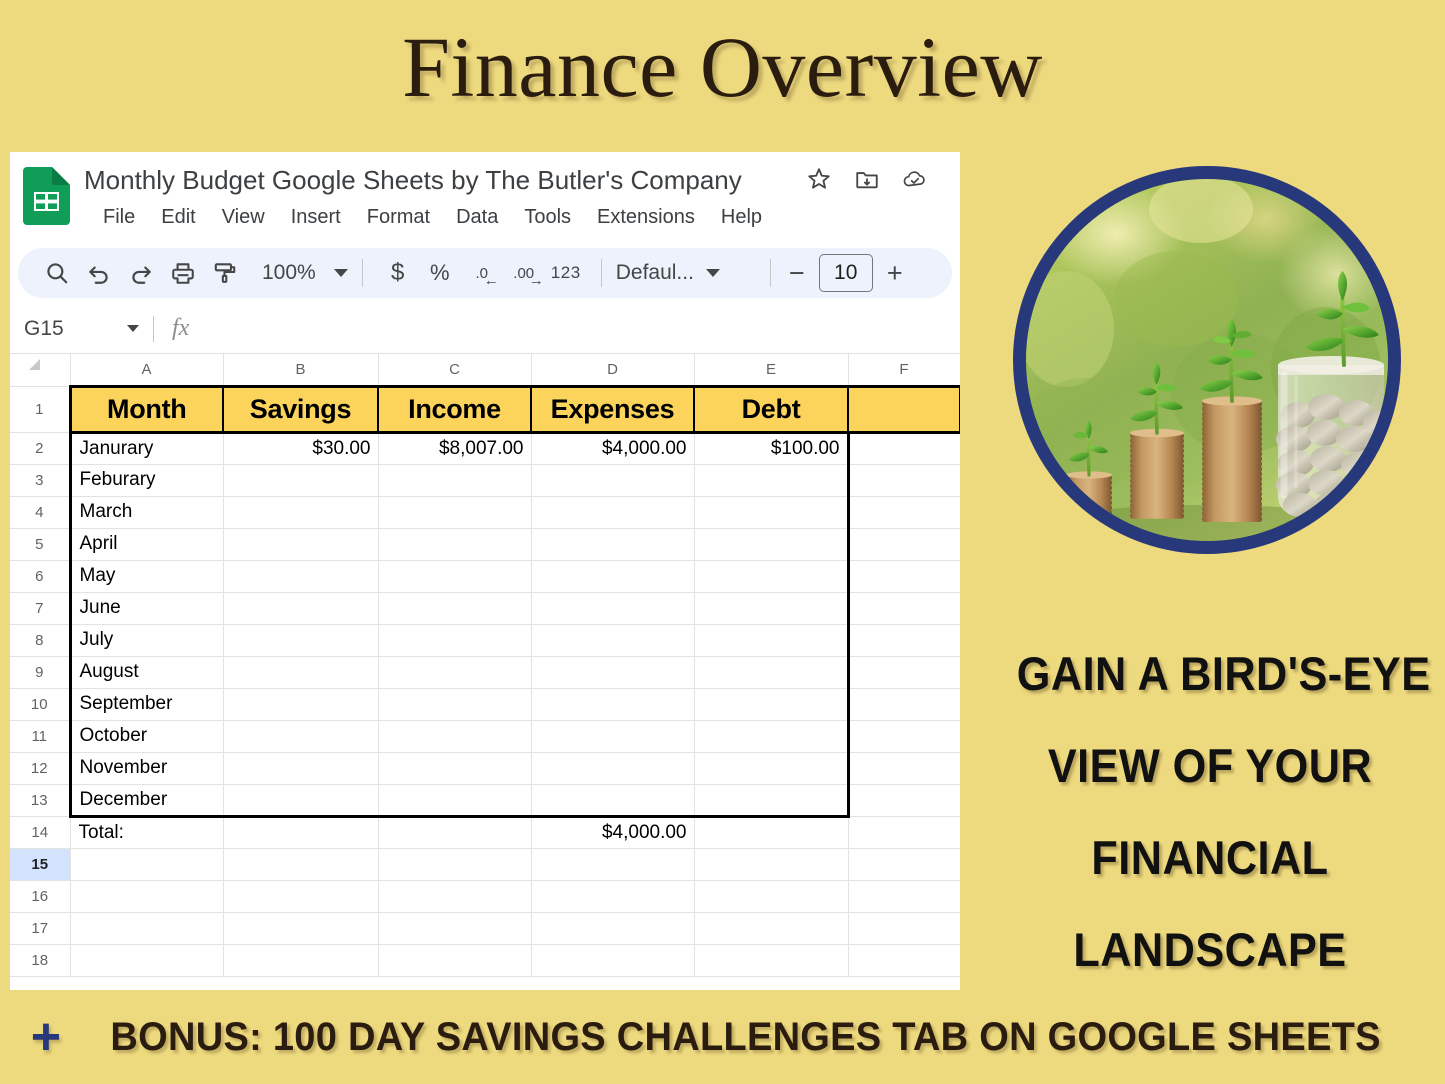  What do you see at coordinates (301, 544) in the screenshot?
I see `cell-b5` at bounding box center [301, 544].